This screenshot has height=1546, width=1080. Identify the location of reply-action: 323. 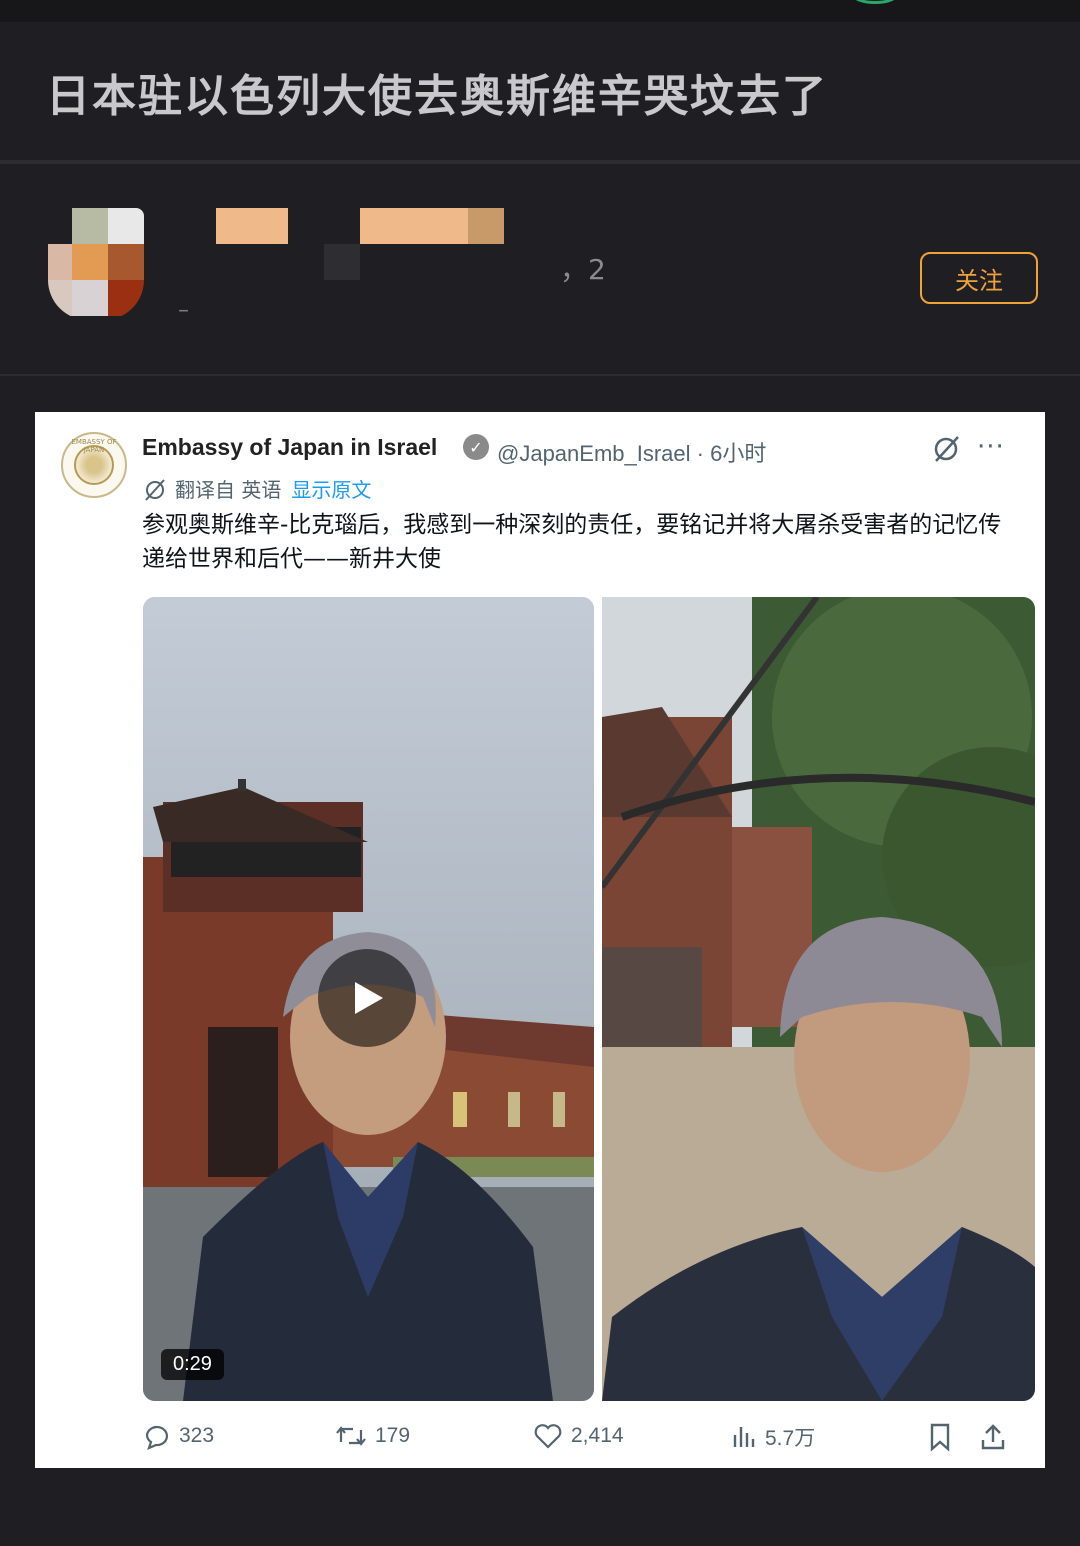
(178, 1436).